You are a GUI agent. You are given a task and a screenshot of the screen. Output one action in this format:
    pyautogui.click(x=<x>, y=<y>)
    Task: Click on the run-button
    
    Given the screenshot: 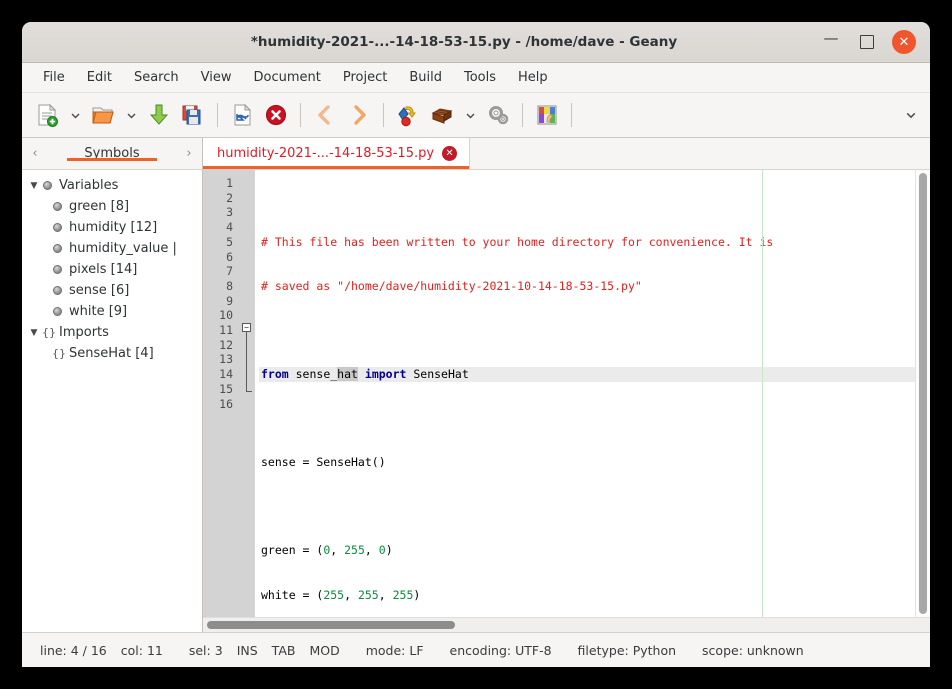 What is the action you would take?
    pyautogui.click(x=498, y=115)
    